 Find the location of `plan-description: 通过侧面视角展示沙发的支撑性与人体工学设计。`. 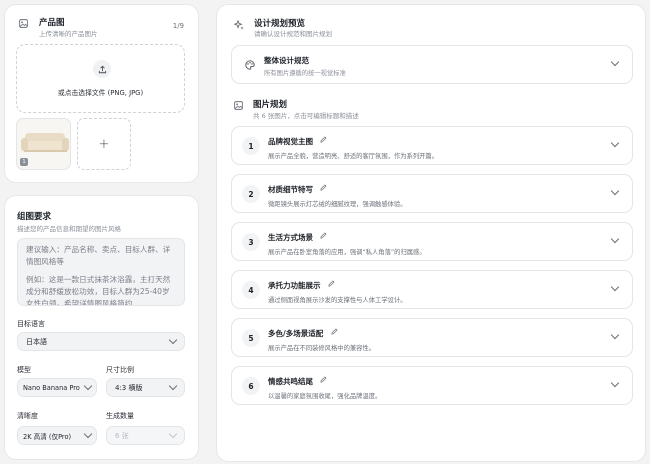

plan-description: 通过侧面视角展示沙发的支撑性与人体工学设计。 is located at coordinates (337, 299).